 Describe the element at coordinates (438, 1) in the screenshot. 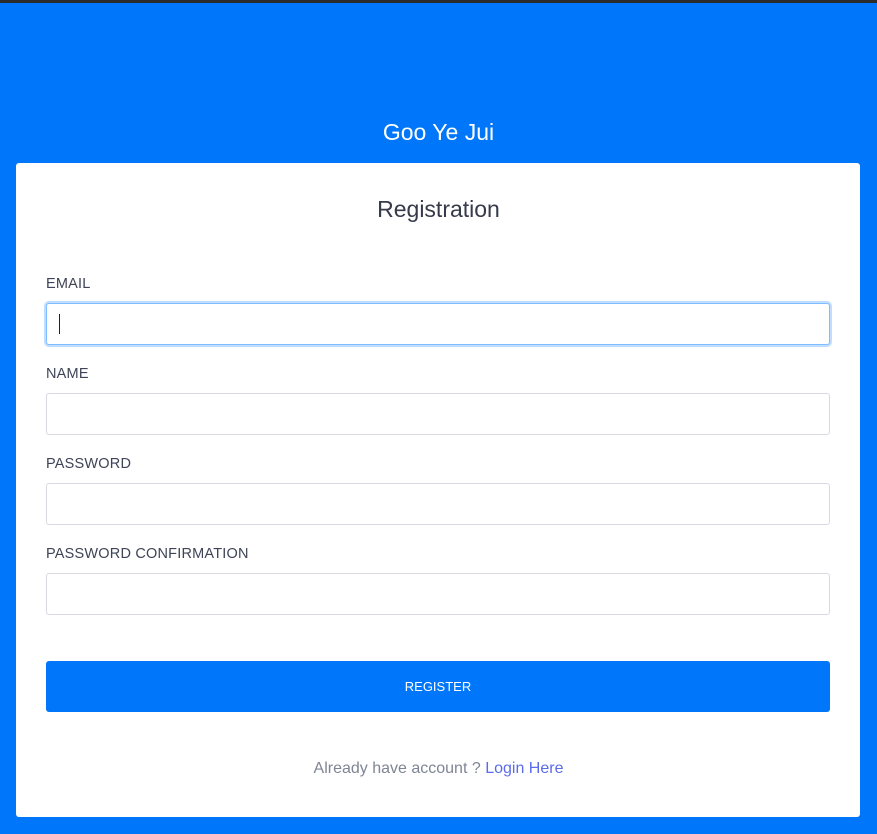

I see `window-top-border` at that location.